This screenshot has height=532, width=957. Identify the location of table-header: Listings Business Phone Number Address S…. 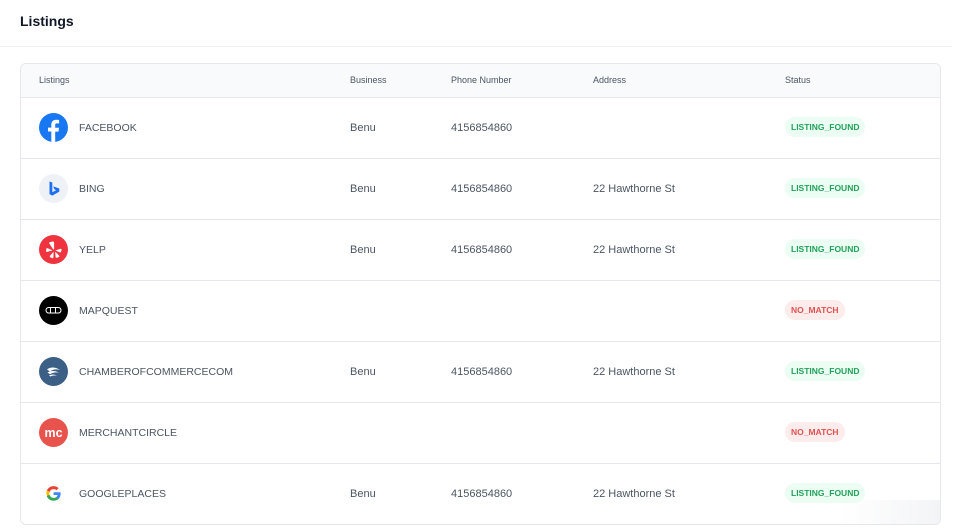
(480, 81).